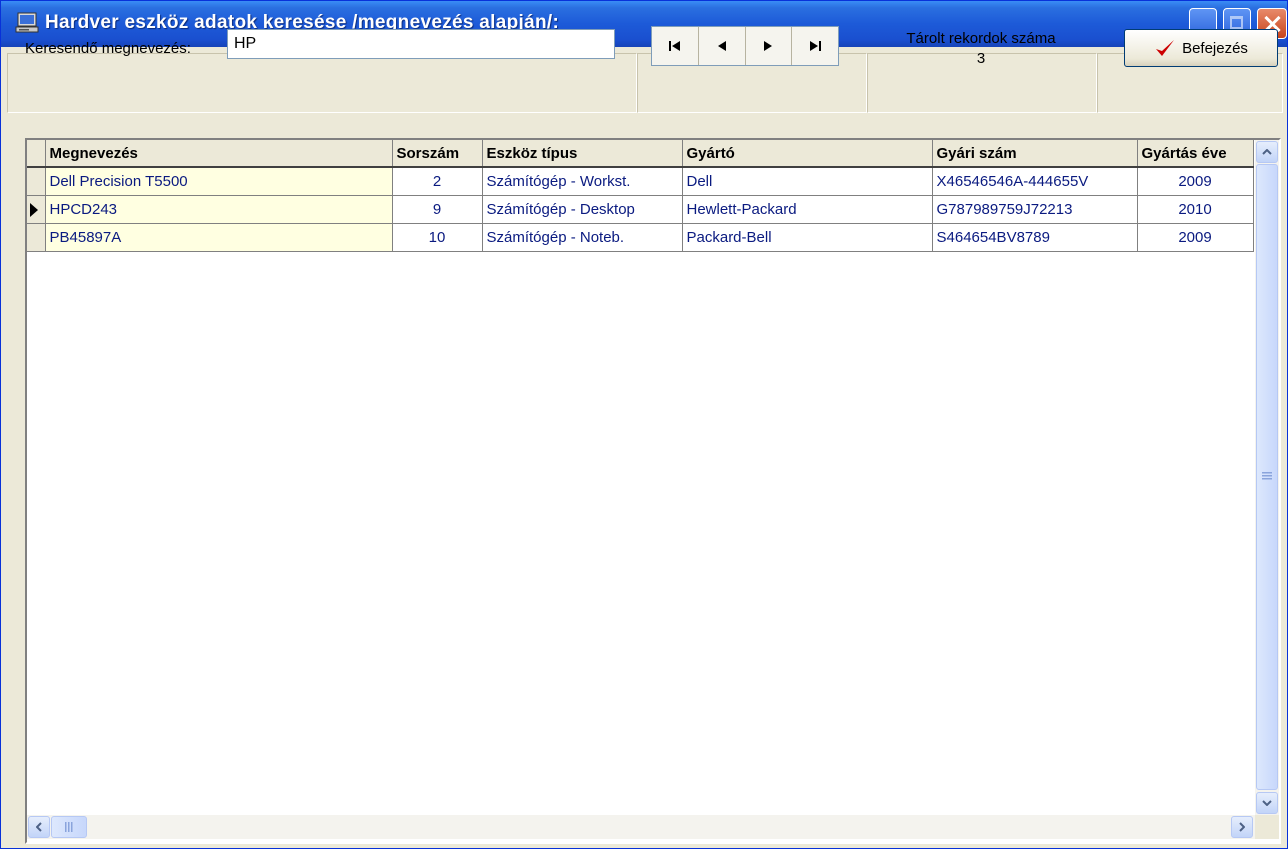 This screenshot has height=849, width=1288. I want to click on checkmark-icon, so click(1165, 48).